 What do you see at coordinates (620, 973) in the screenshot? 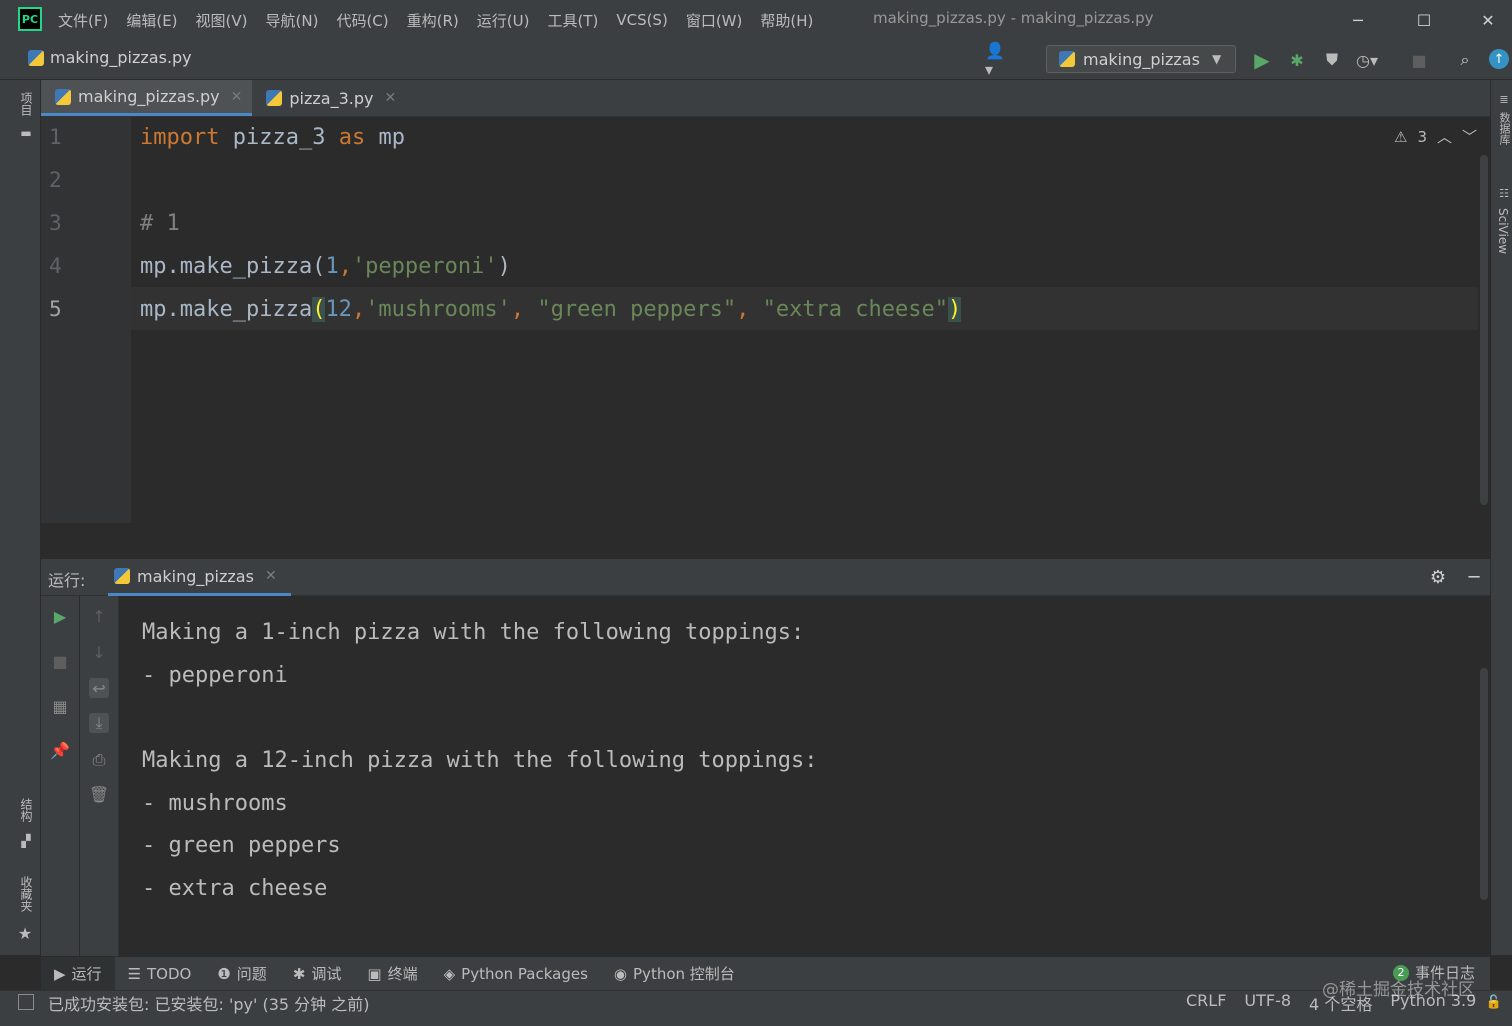
I see `python-console-icon: ◉` at bounding box center [620, 973].